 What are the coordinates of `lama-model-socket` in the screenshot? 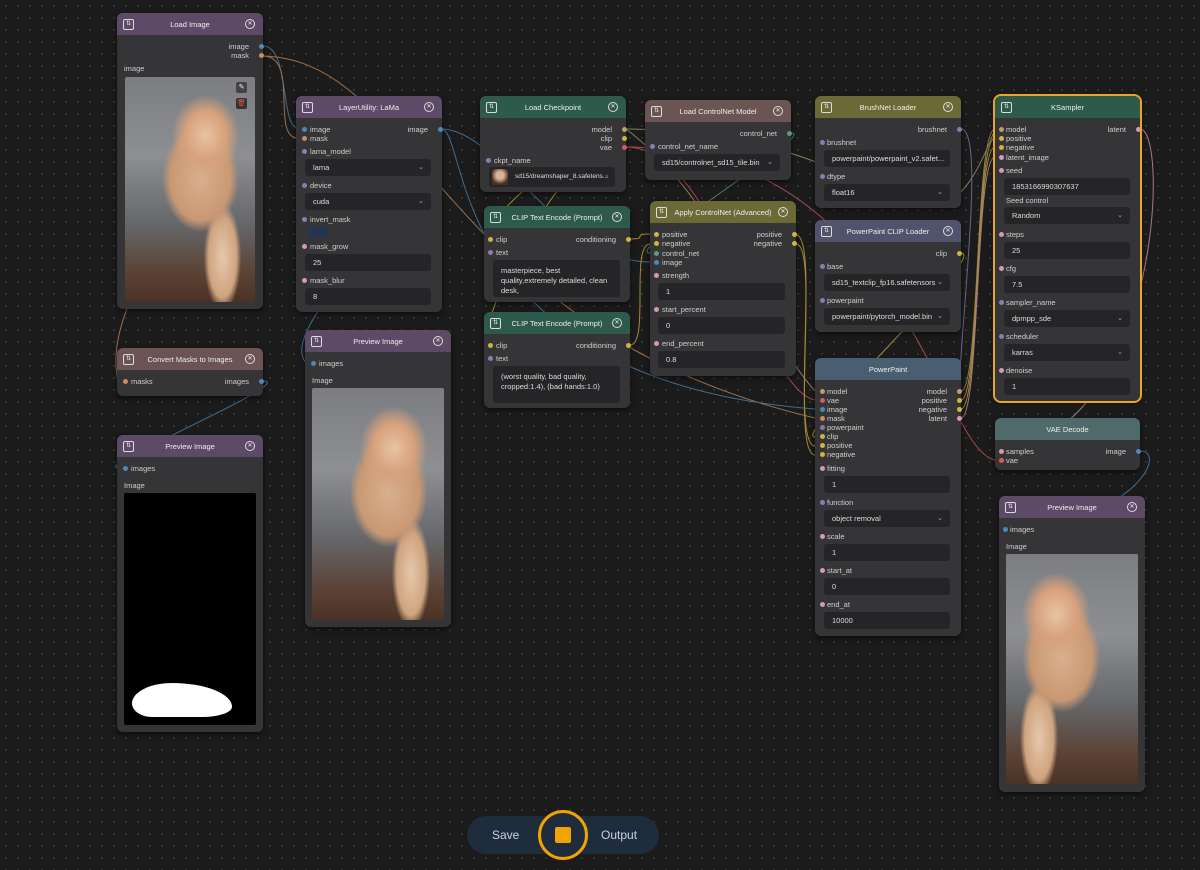 It's located at (304, 151).